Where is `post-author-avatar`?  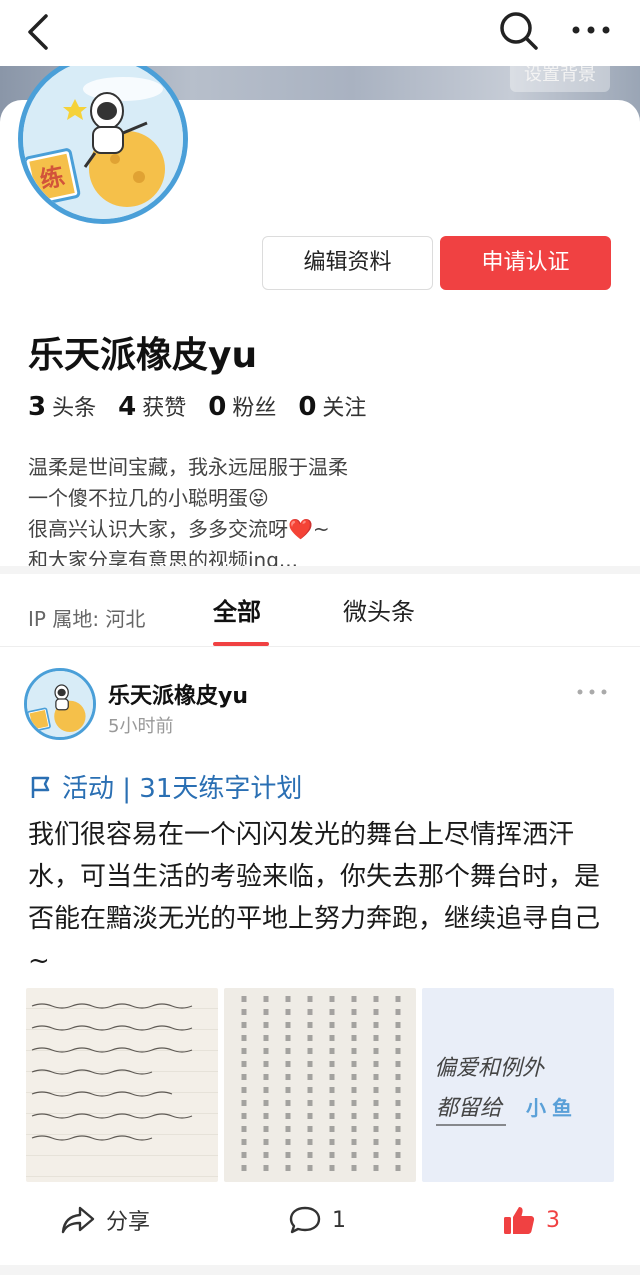
post-author-avatar is located at coordinates (60, 704).